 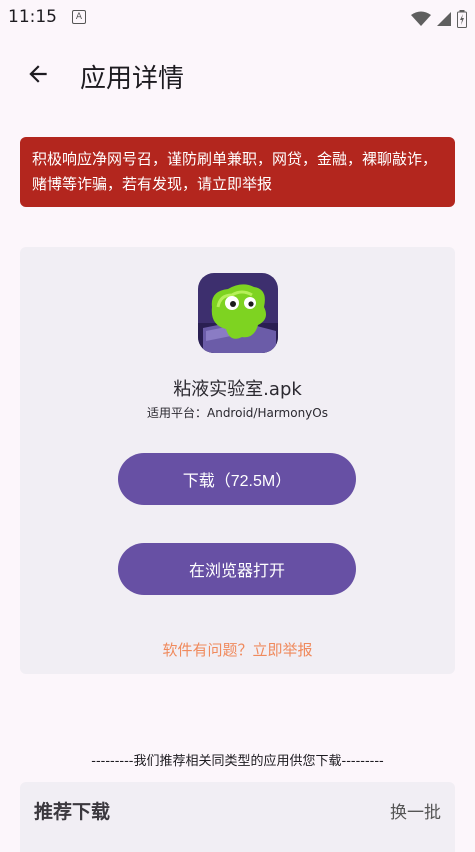 What do you see at coordinates (237, 74) in the screenshot?
I see `app-bar: 应用详情` at bounding box center [237, 74].